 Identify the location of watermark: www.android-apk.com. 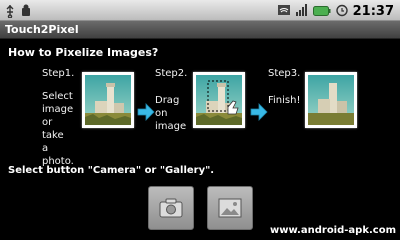
(332, 230).